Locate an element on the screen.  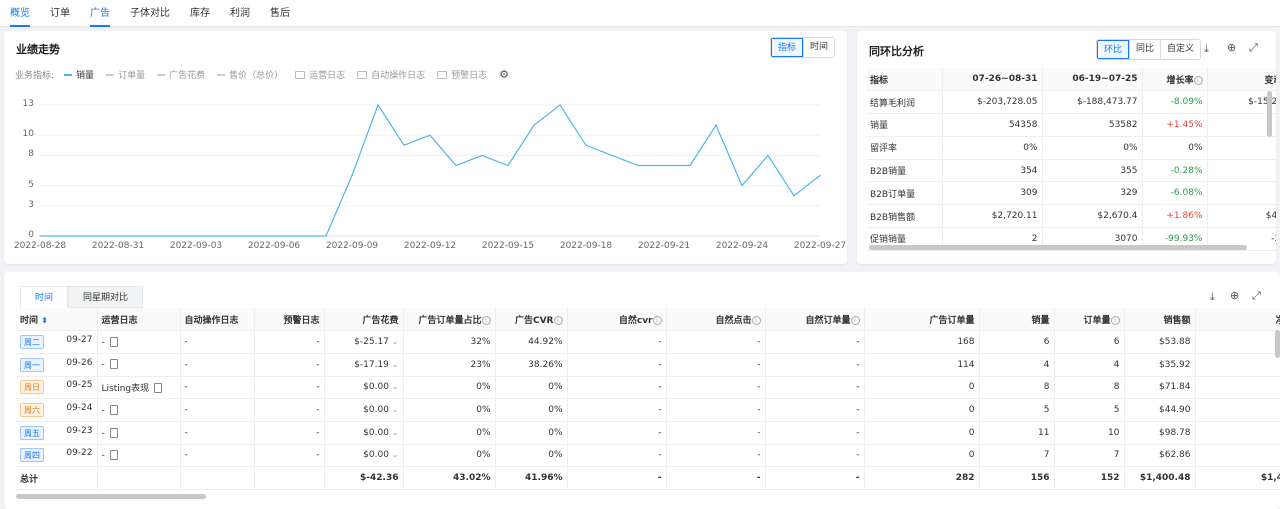
col-ops-log: 运营日志 is located at coordinates (139, 320).